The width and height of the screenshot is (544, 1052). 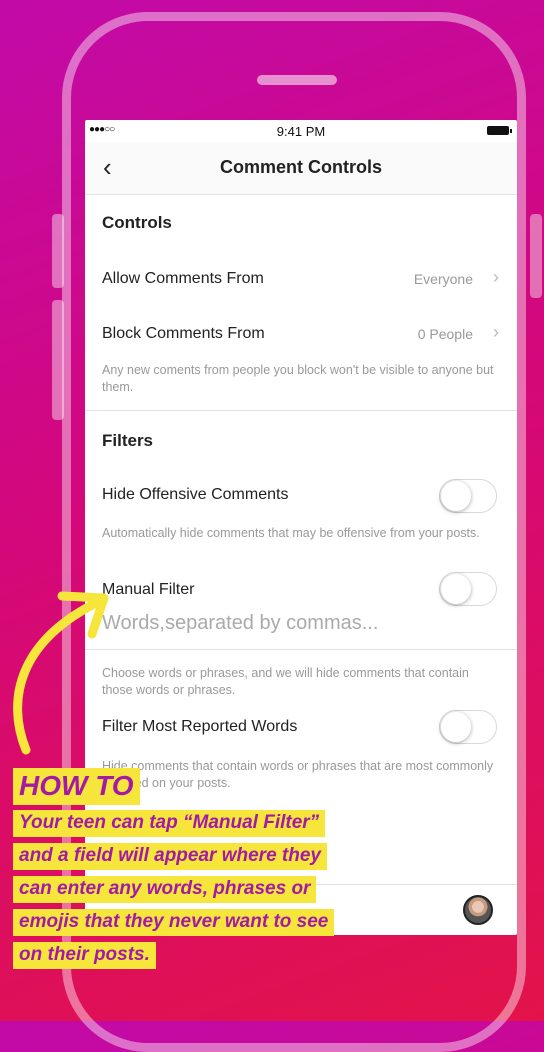 What do you see at coordinates (174, 922) in the screenshot?
I see `caption-line: emojis that they never want to see` at bounding box center [174, 922].